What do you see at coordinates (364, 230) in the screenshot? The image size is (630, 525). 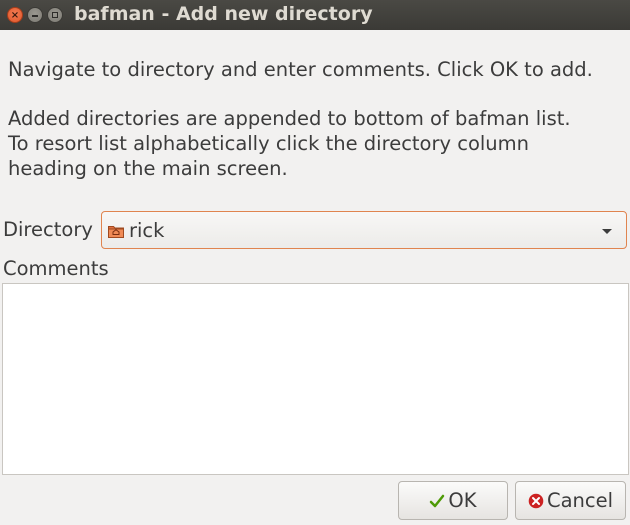 I see `directory-chooser: rick` at bounding box center [364, 230].